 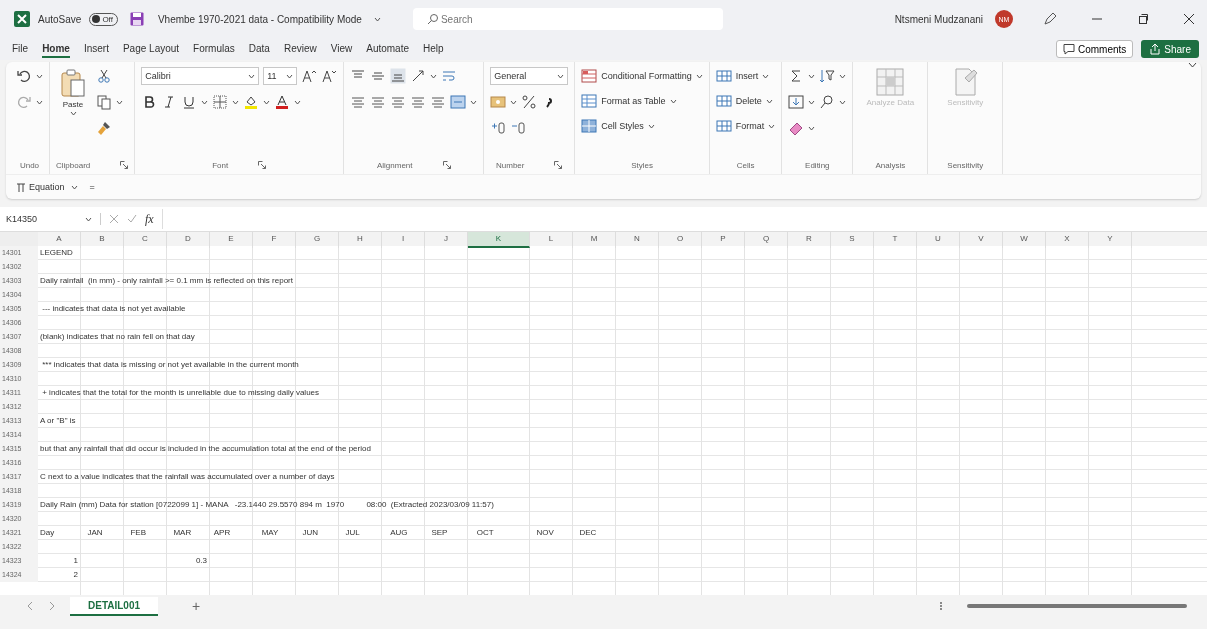 What do you see at coordinates (680, 240) in the screenshot?
I see `column-header: O` at bounding box center [680, 240].